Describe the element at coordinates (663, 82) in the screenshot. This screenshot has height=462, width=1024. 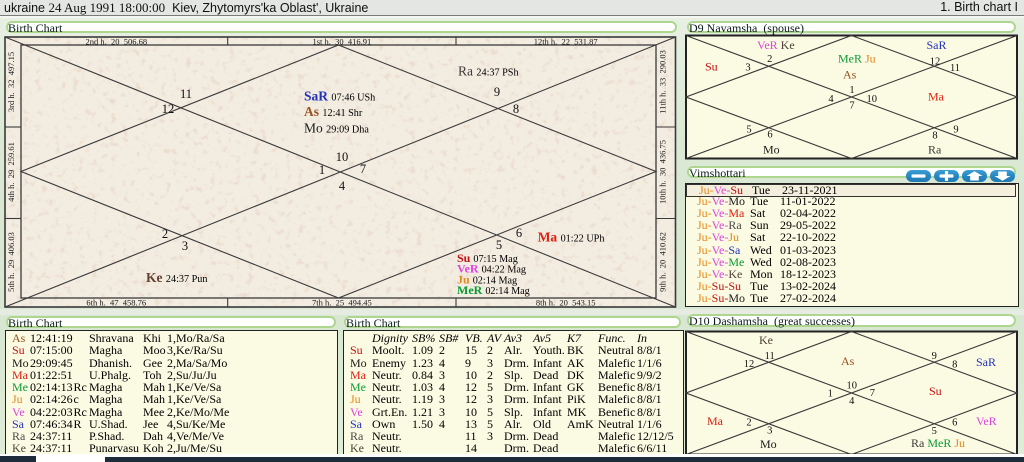
I see `svg-text: 11th h. 33 290.03` at that location.